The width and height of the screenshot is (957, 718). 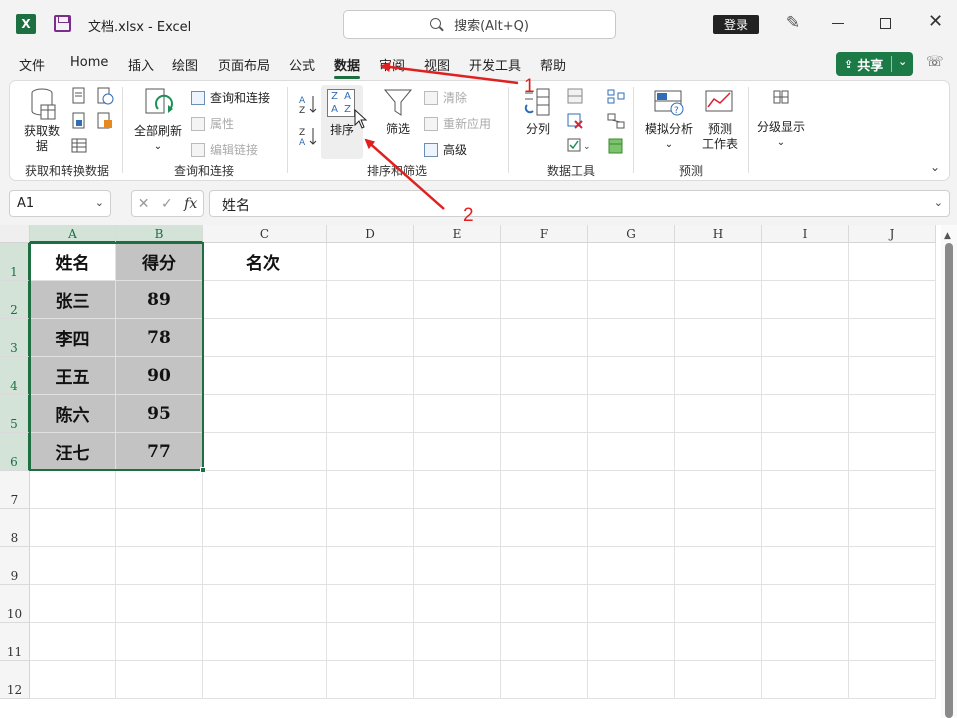 What do you see at coordinates (73, 528) in the screenshot?
I see `cell-a8` at bounding box center [73, 528].